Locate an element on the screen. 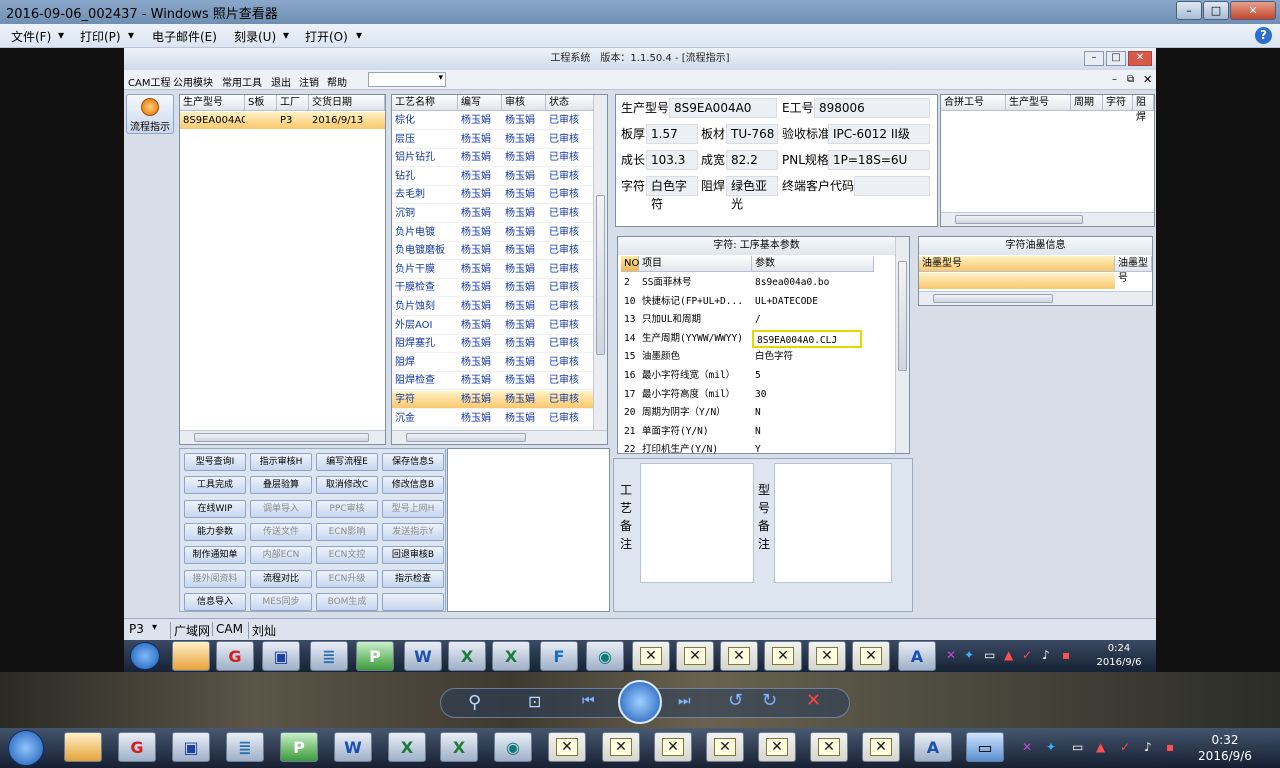 Image resolution: width=1280 pixels, height=768 pixels. pnl-field: 1P=18S=6U is located at coordinates (879, 160).